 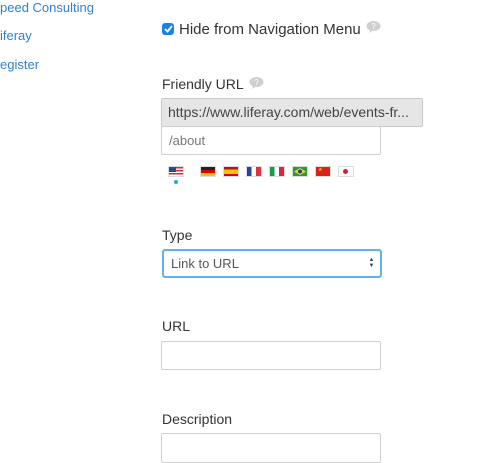 What do you see at coordinates (264, 171) in the screenshot?
I see `language-flags: ★` at bounding box center [264, 171].